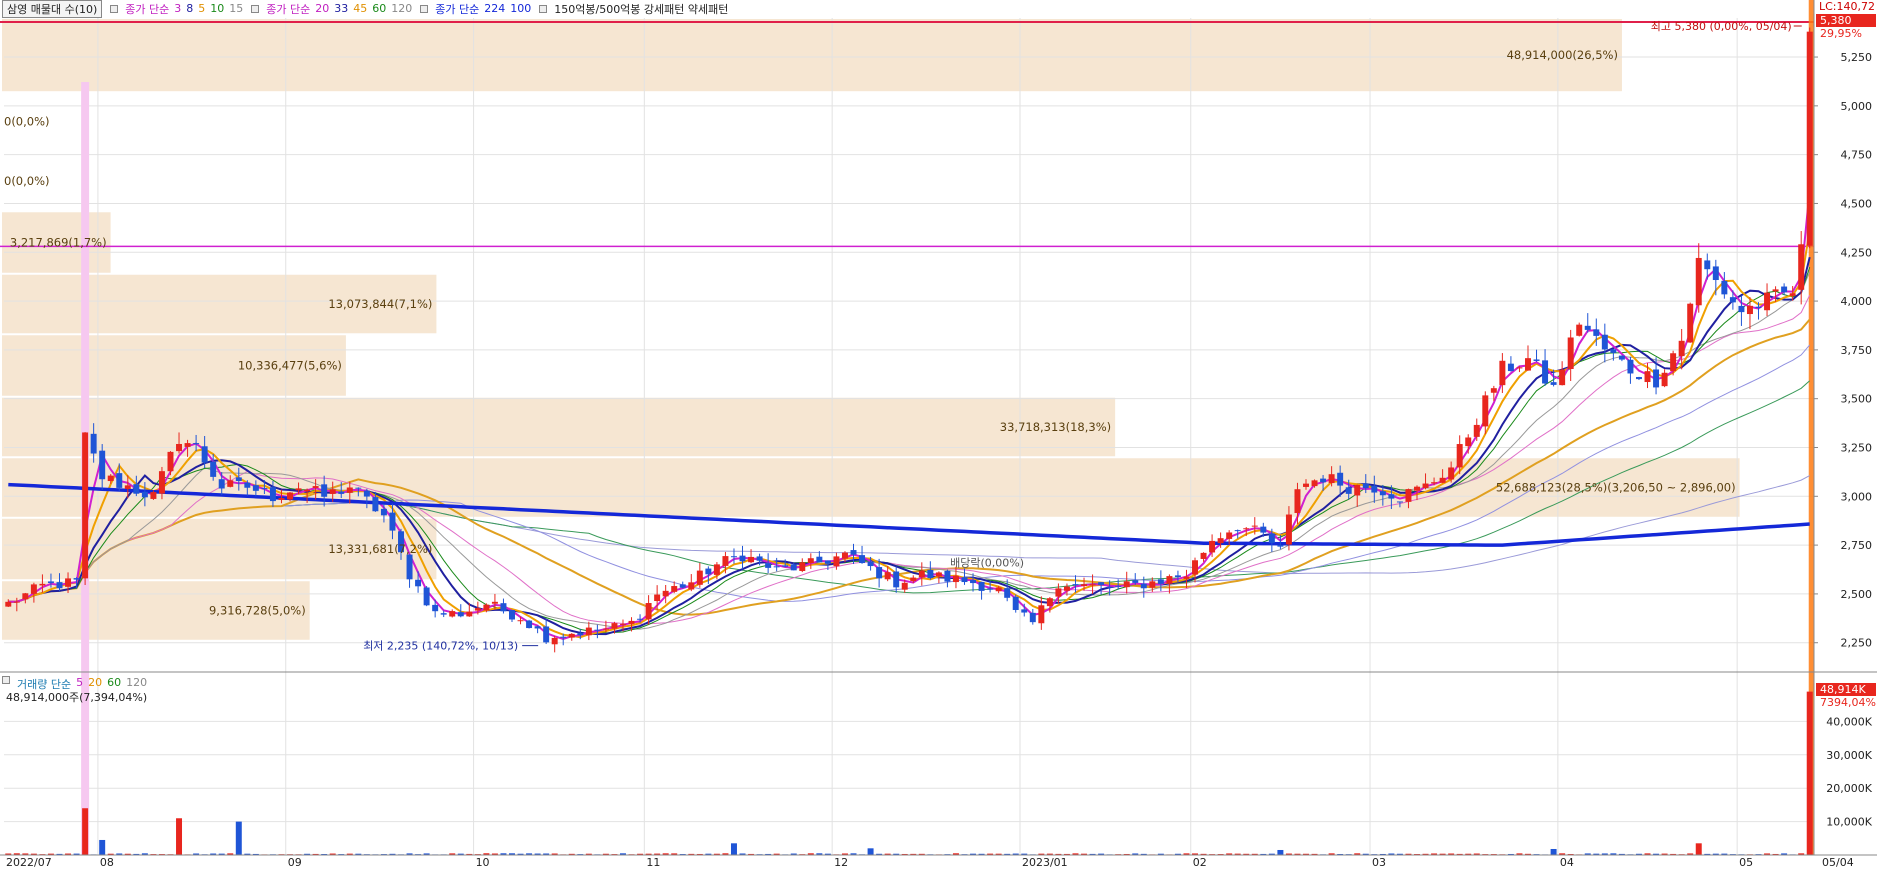 This screenshot has height=870, width=1877. What do you see at coordinates (1200, 862) in the screenshot?
I see `time-tick-label-7: 02` at bounding box center [1200, 862].